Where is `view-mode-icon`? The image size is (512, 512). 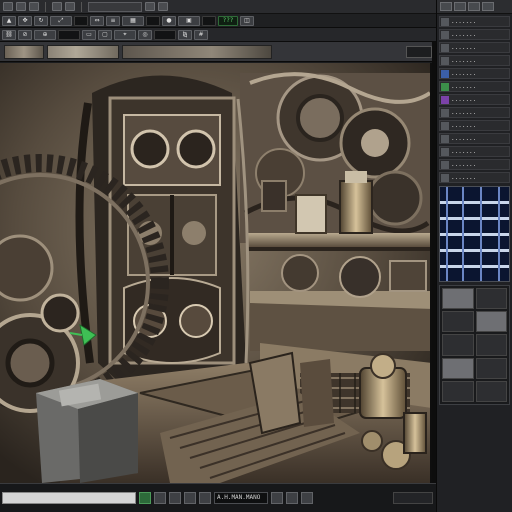 view-mode-icon is located at coordinates (209, 20).